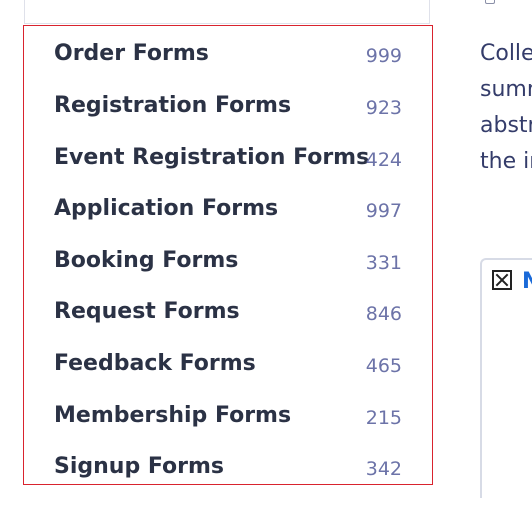 The height and width of the screenshot is (509, 532). What do you see at coordinates (383, 469) in the screenshot?
I see `category-count: 342` at bounding box center [383, 469].